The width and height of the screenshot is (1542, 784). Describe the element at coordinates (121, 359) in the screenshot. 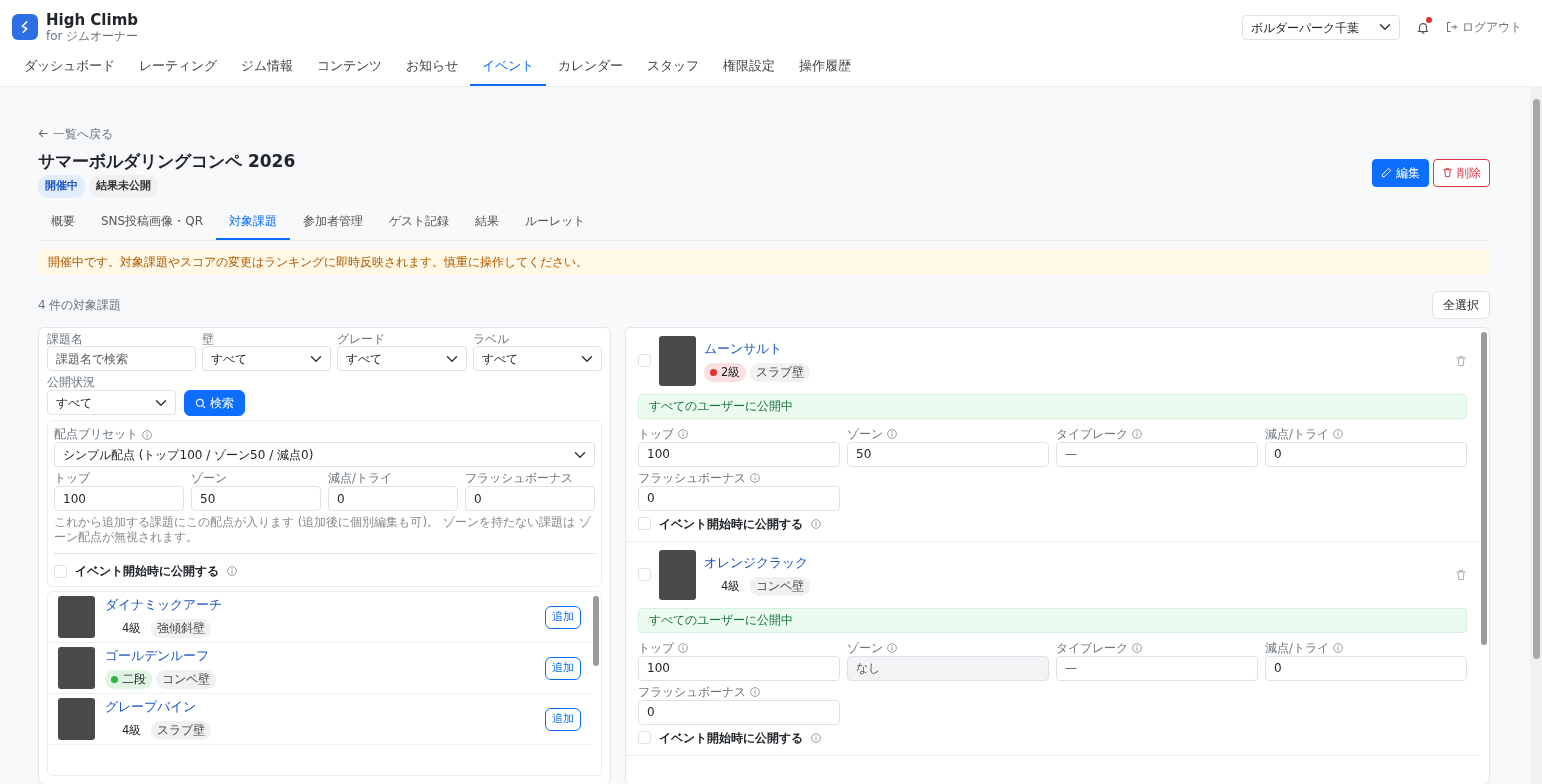

I see `search-field: 課題名で検索` at that location.